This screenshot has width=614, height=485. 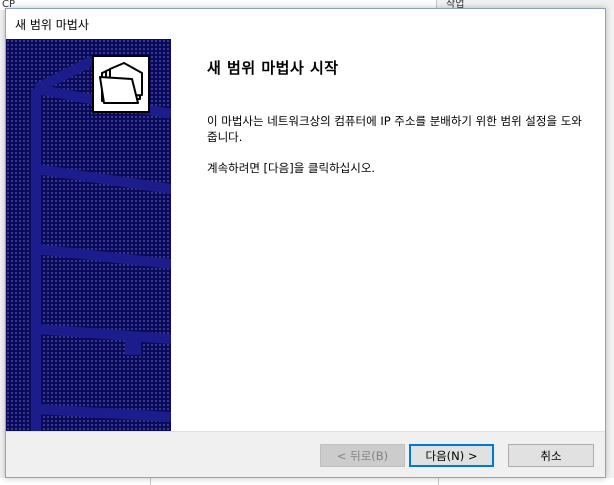 What do you see at coordinates (551, 455) in the screenshot?
I see `cancel-button: 취소` at bounding box center [551, 455].